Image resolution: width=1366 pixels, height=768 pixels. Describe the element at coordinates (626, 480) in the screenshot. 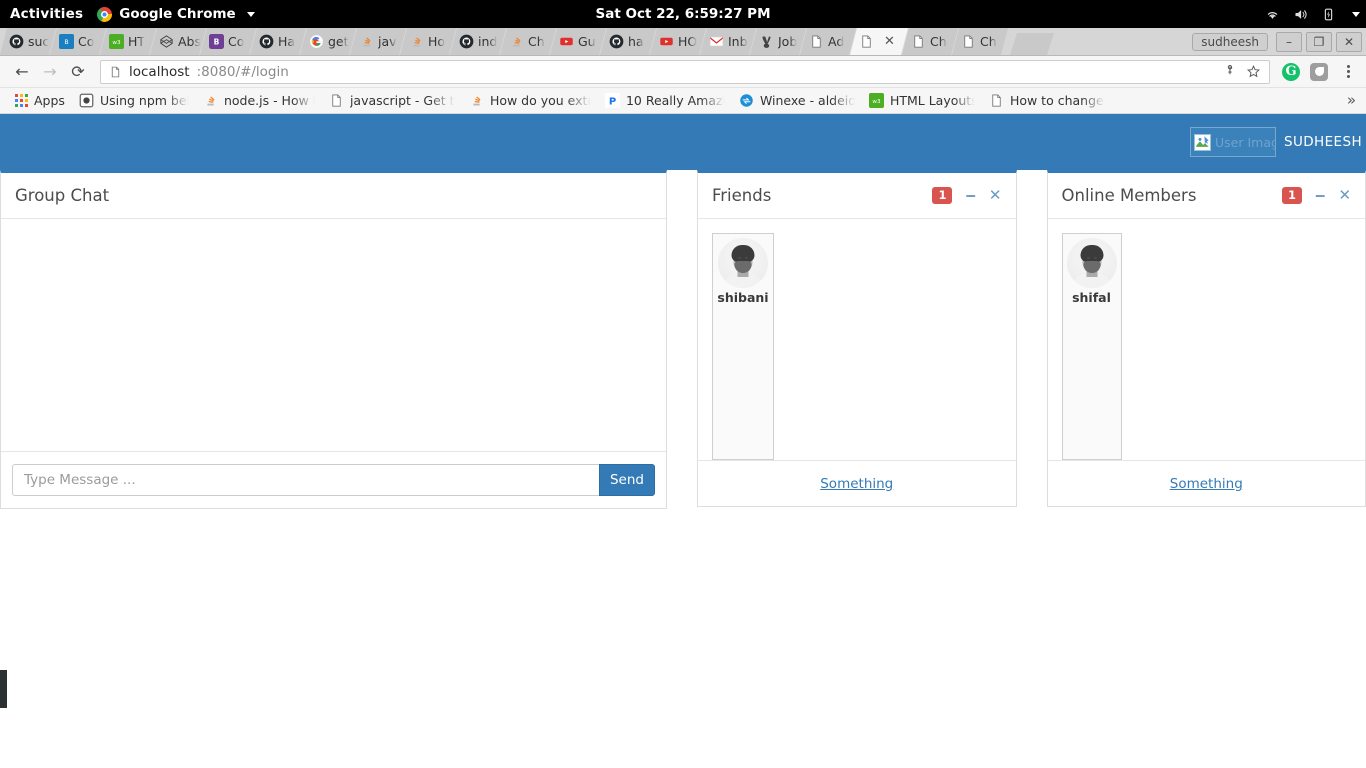

I see `send-button: Send` at that location.